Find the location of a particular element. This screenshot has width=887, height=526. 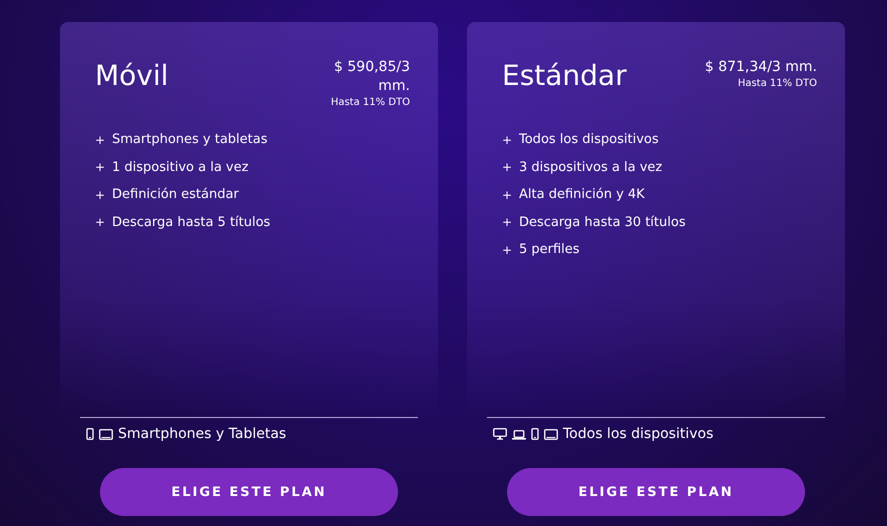

plan-title: Estándar is located at coordinates (564, 76).